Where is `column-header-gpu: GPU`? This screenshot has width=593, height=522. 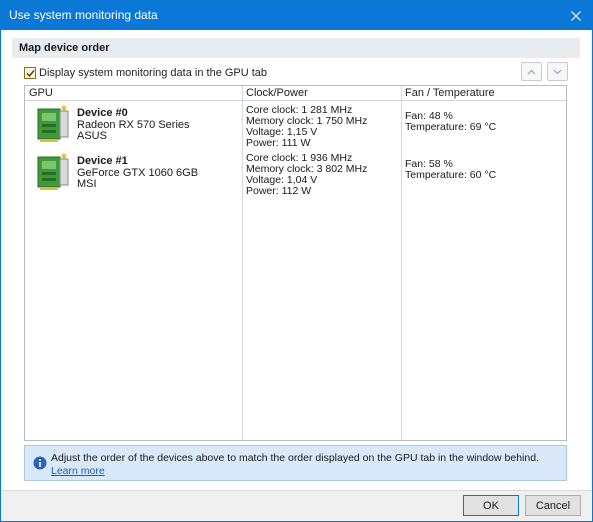 column-header-gpu: GPU is located at coordinates (41, 93).